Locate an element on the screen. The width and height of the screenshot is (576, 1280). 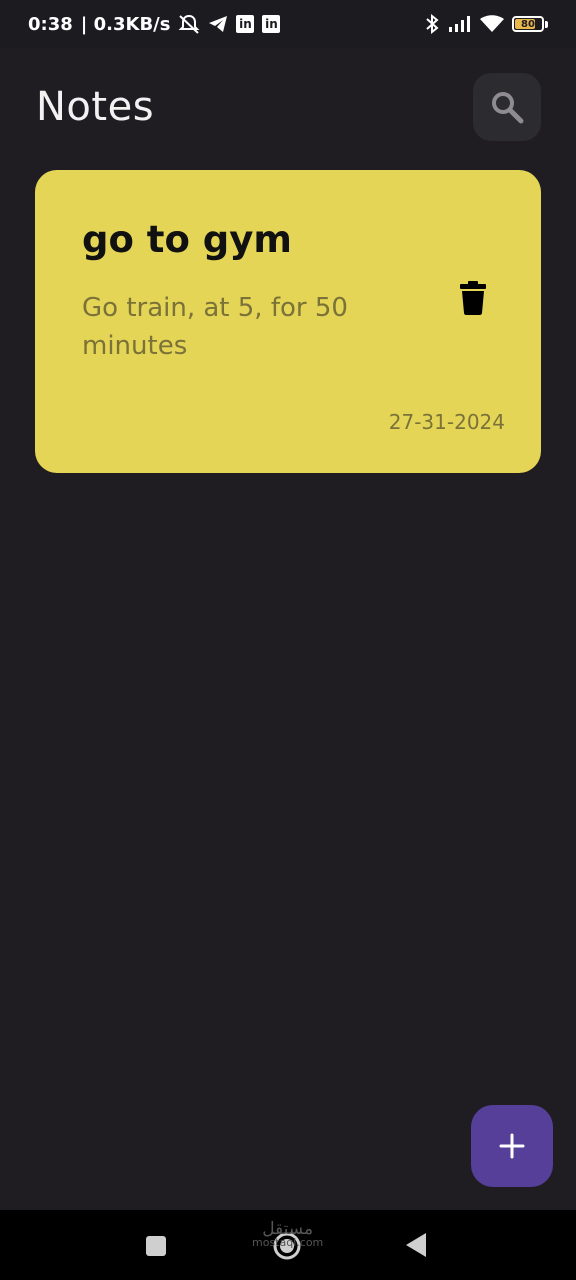
watermark: مستقل mostaql.com is located at coordinates (288, 1234).